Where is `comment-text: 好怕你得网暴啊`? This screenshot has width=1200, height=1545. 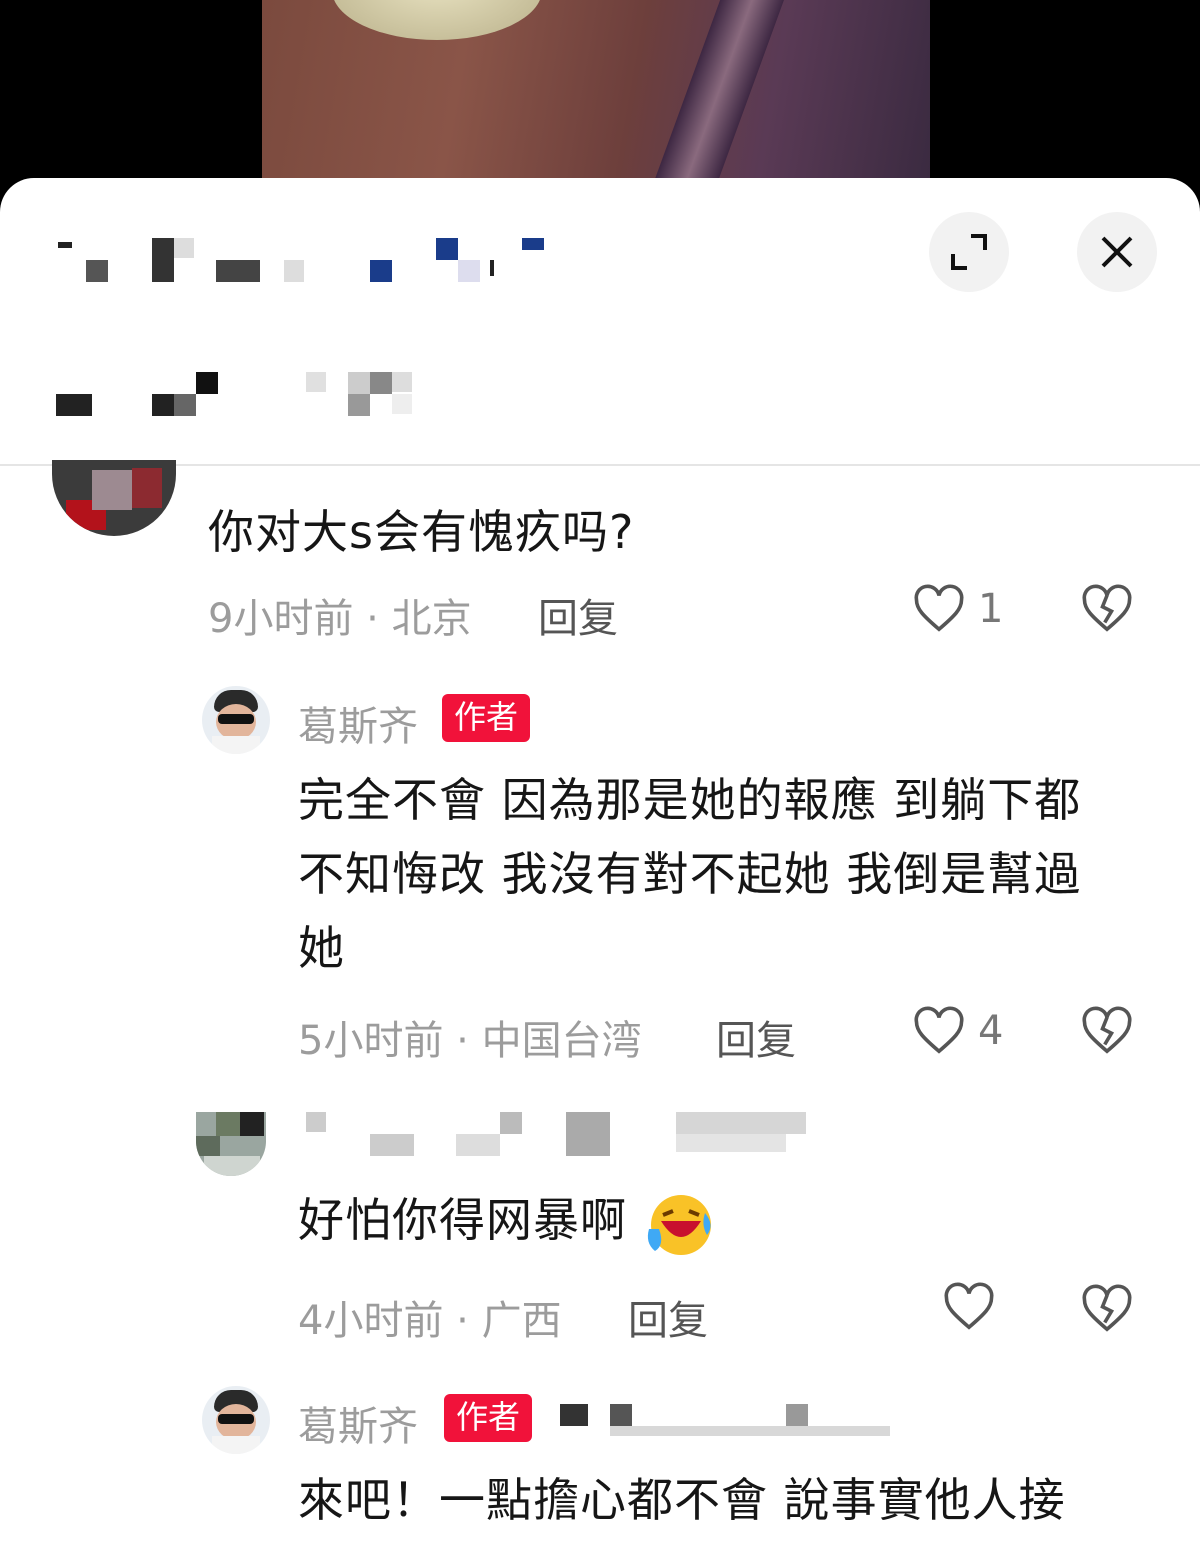 comment-text: 好怕你得网暴啊 is located at coordinates (506, 1220).